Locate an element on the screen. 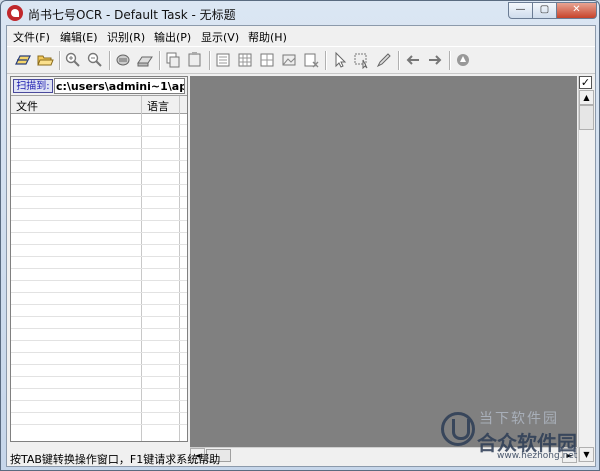 The height and width of the screenshot is (471, 600). column-language: 语言 is located at coordinates (158, 106).